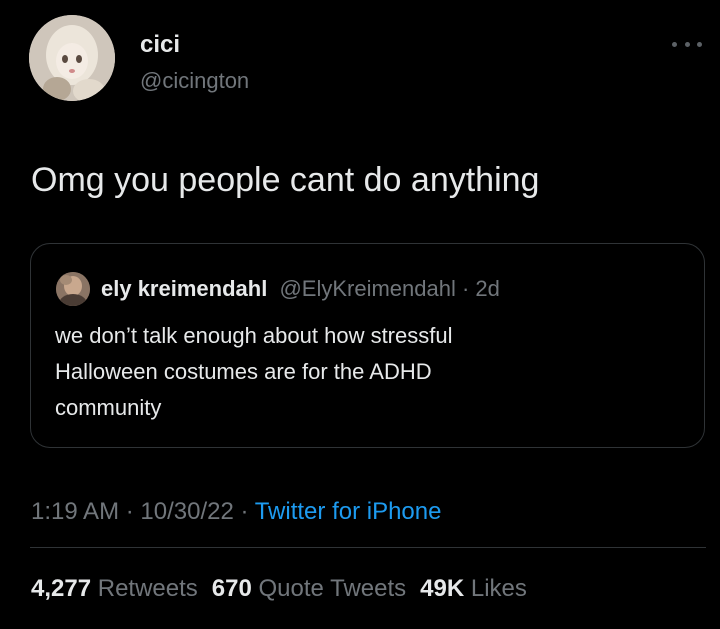 This screenshot has width=720, height=629. What do you see at coordinates (487, 288) in the screenshot?
I see `quoted-tweet-age: 2d` at bounding box center [487, 288].